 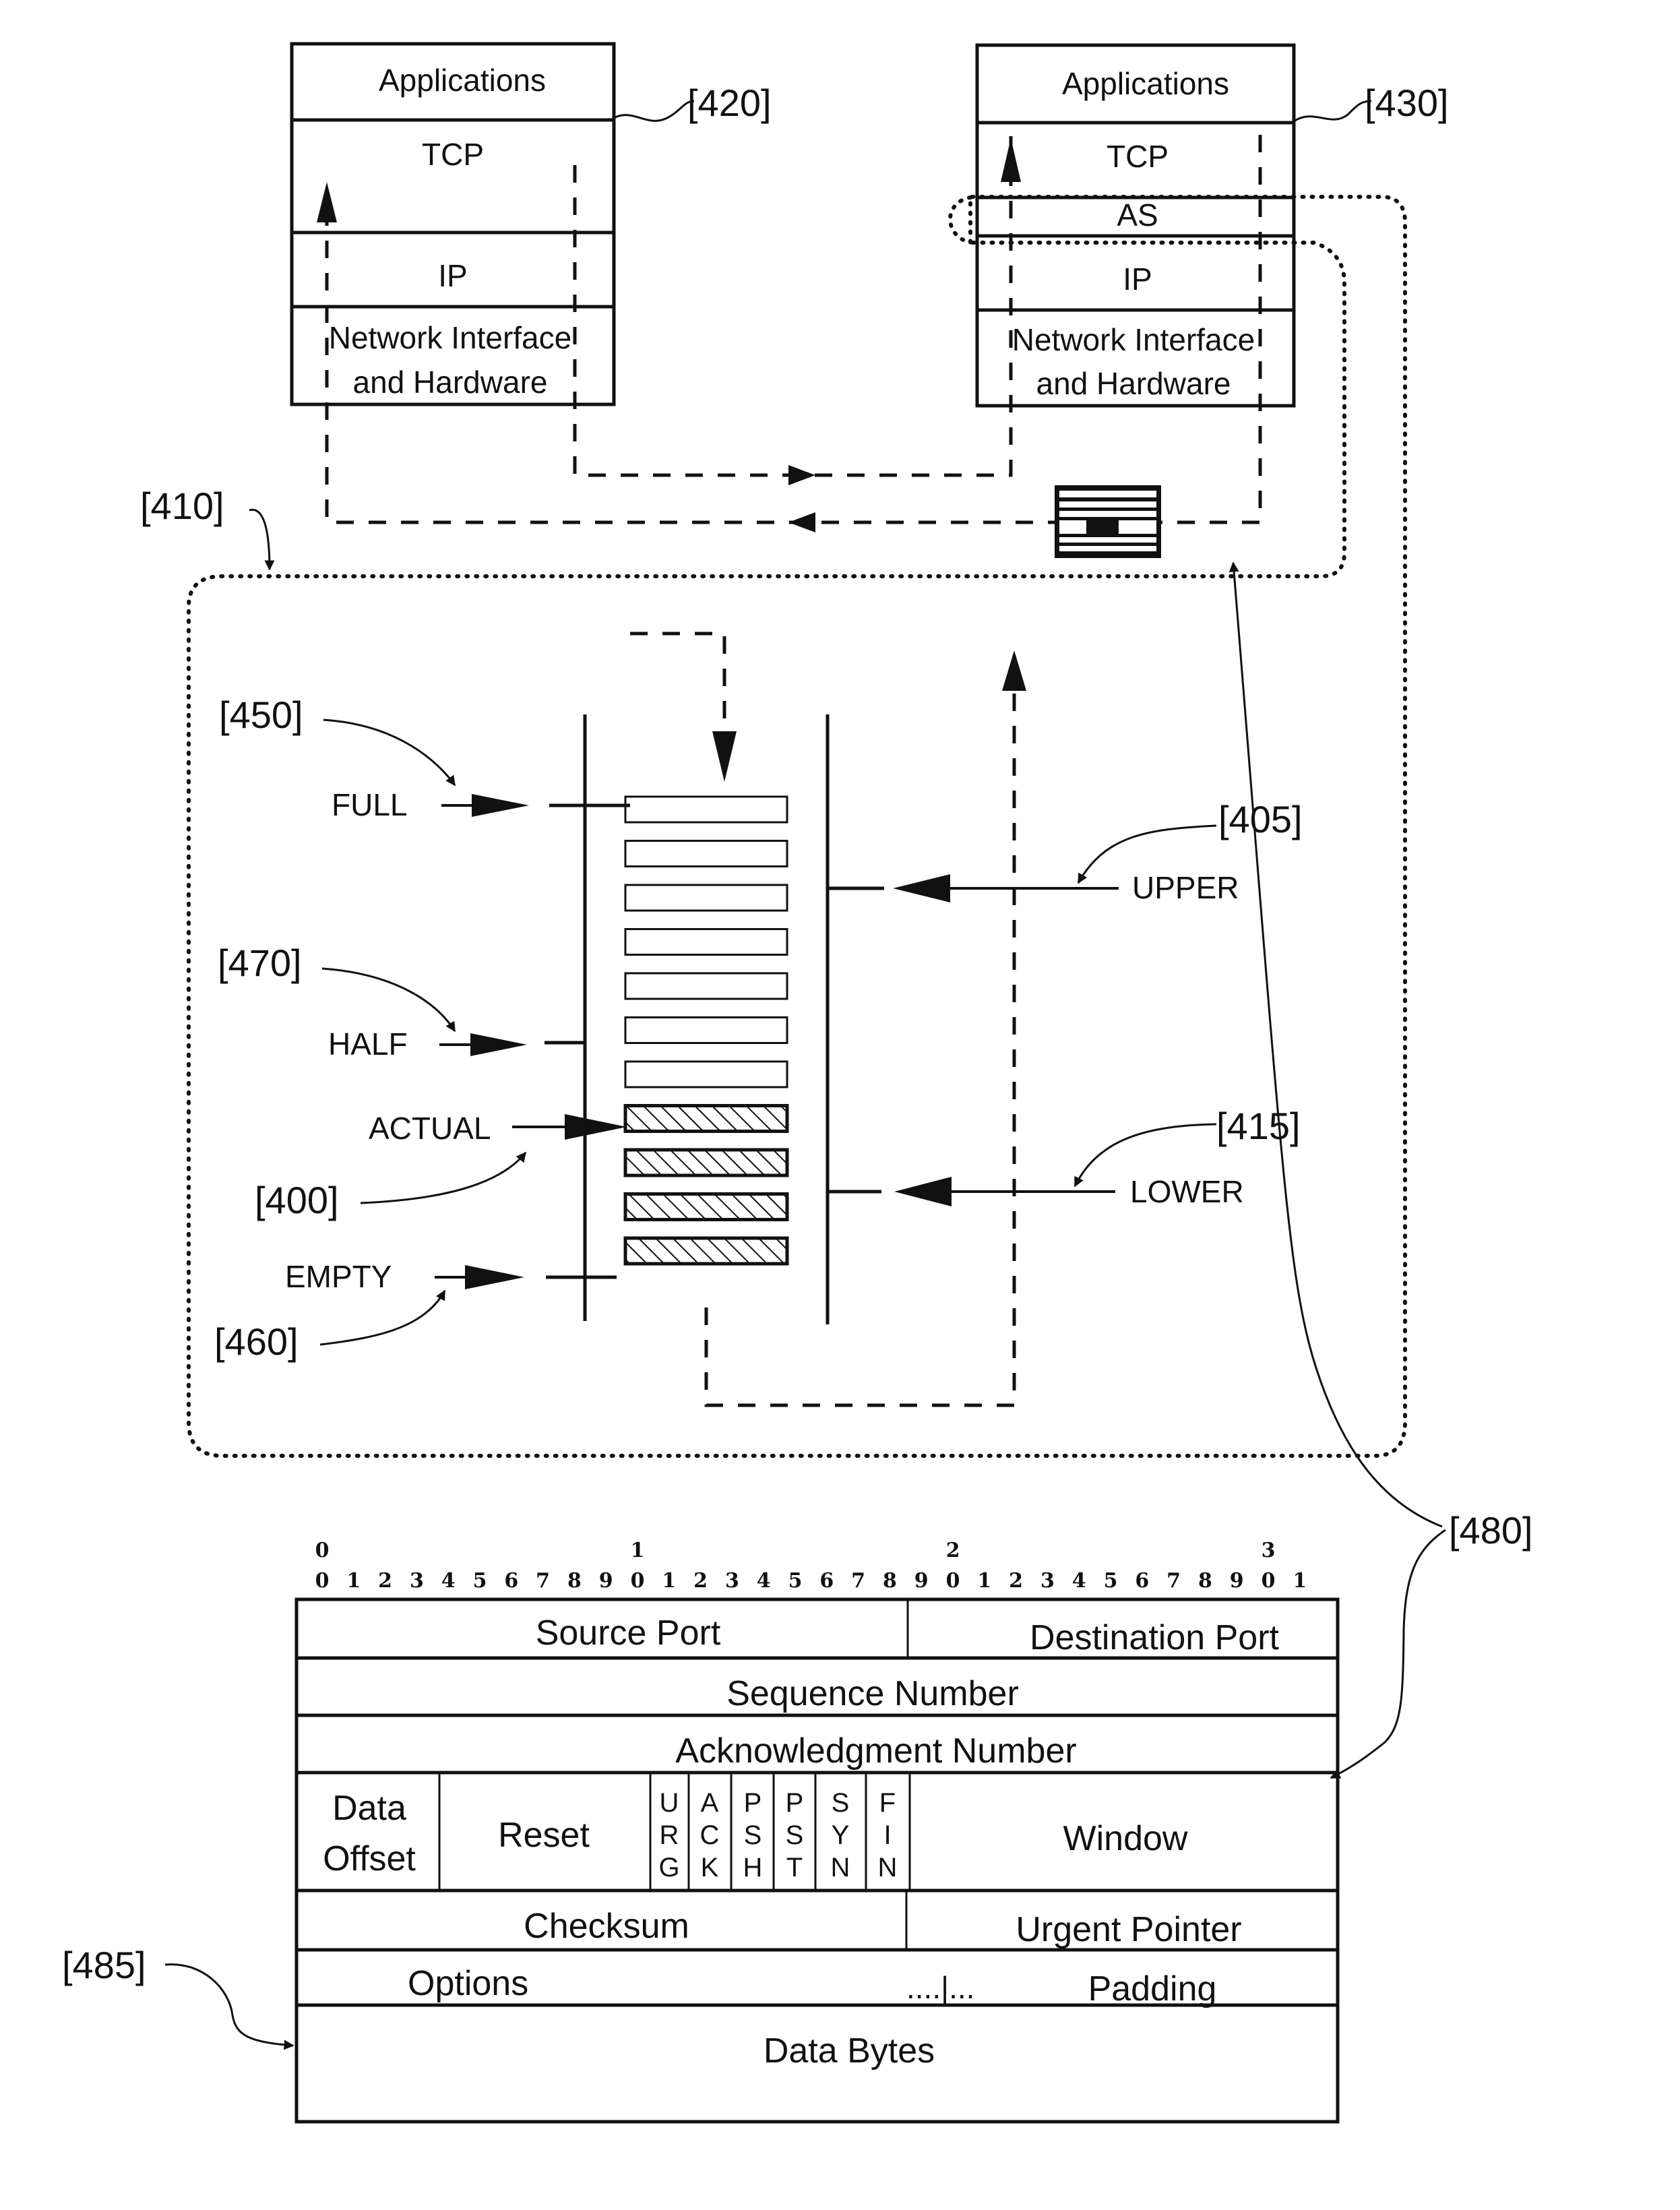 I want to click on flag-letter: R, so click(x=669, y=1835).